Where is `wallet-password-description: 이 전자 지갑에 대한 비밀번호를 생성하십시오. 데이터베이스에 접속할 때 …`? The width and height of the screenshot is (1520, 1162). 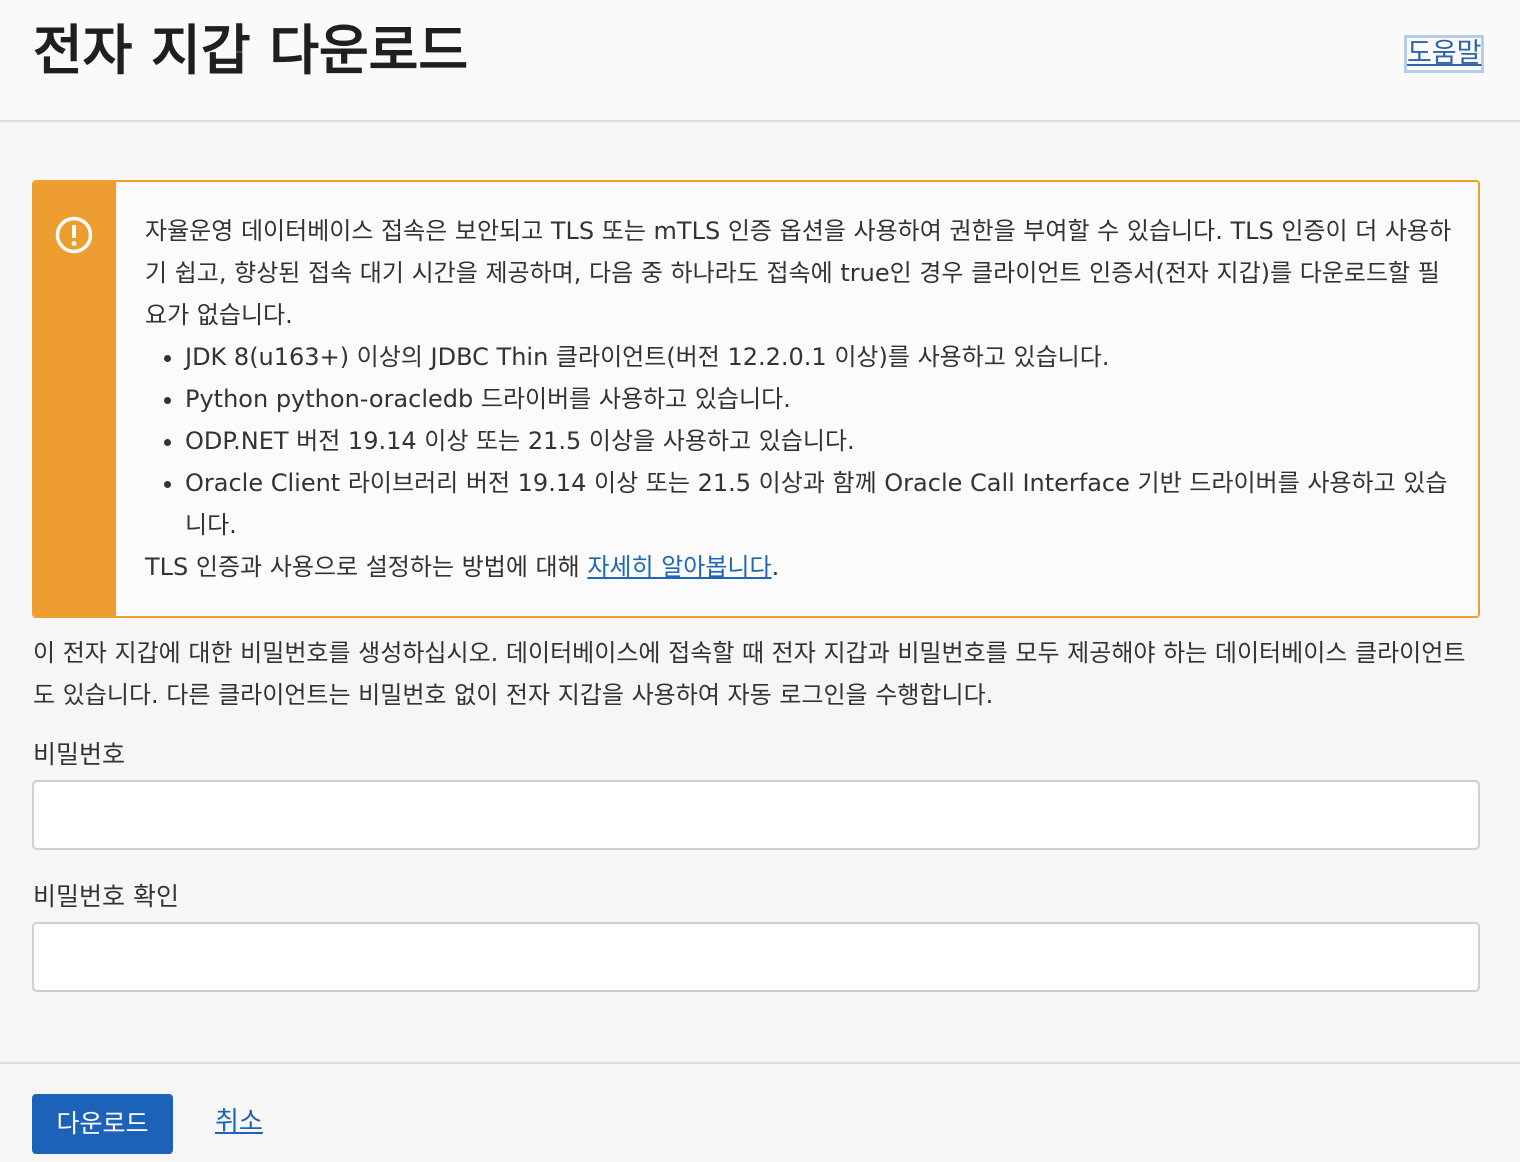 wallet-password-description: 이 전자 지갑에 대한 비밀번호를 생성하십시오. 데이터베이스에 접속할 때 … is located at coordinates (749, 674).